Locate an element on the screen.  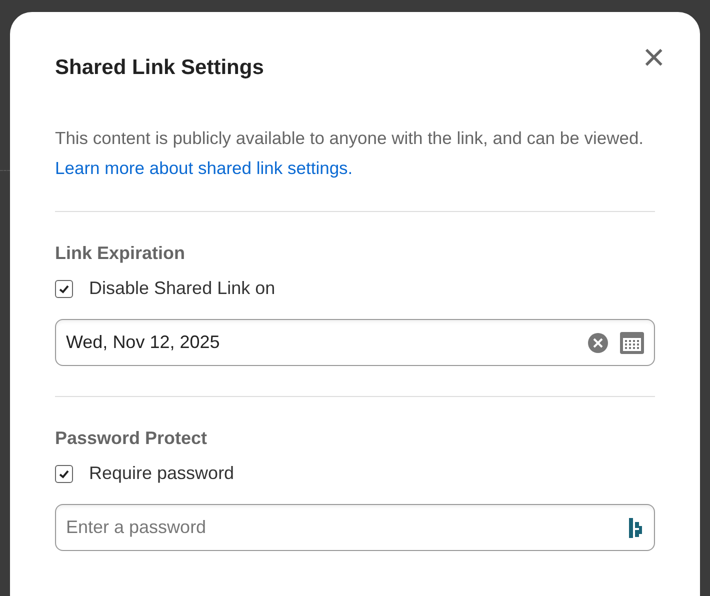
close-button: × is located at coordinates (653, 58).